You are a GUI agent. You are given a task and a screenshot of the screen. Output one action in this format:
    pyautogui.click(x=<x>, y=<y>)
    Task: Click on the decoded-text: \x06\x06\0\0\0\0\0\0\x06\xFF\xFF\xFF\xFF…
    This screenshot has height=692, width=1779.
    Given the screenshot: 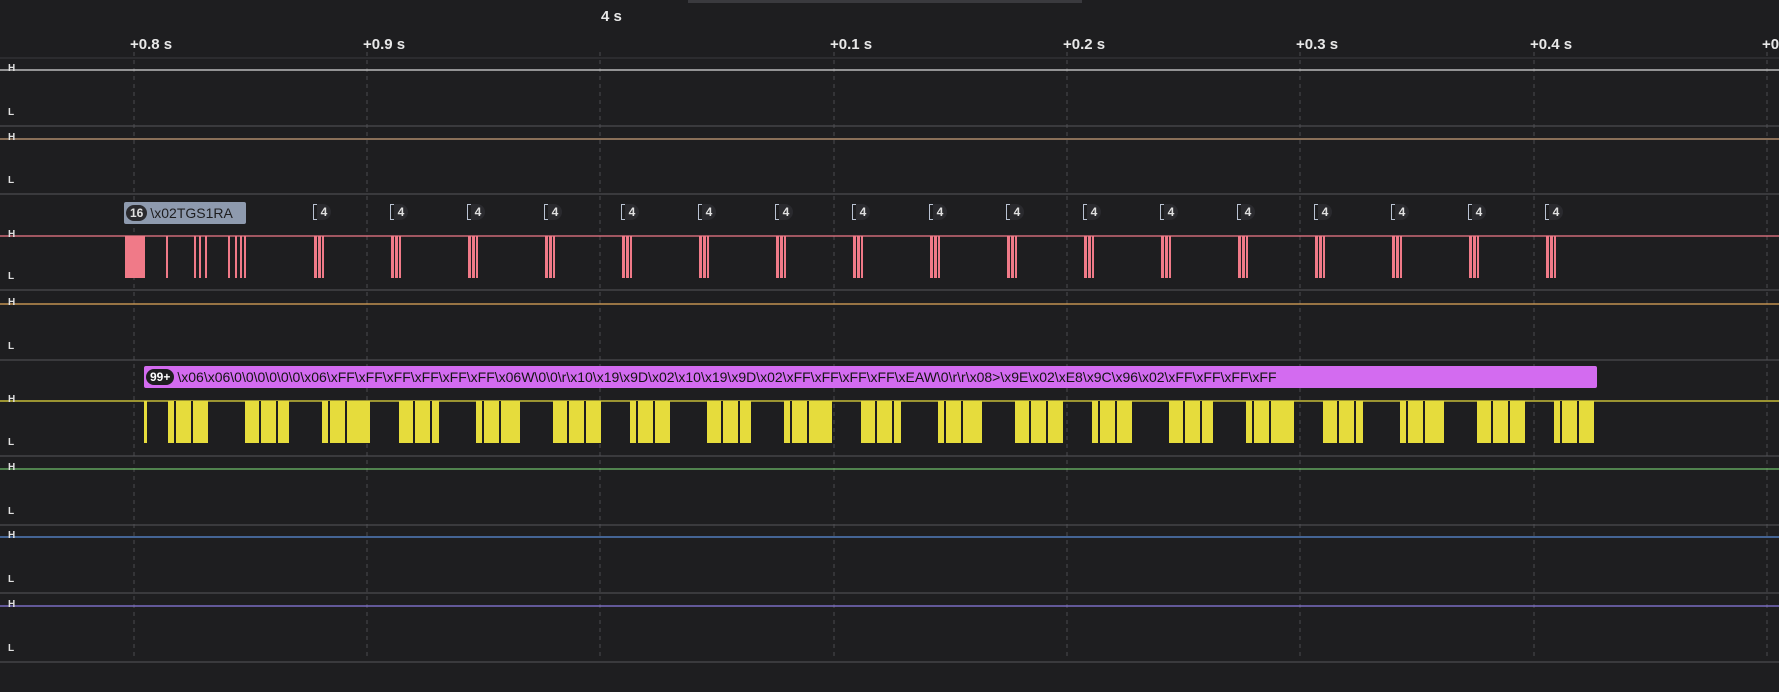 What is the action you would take?
    pyautogui.click(x=727, y=377)
    